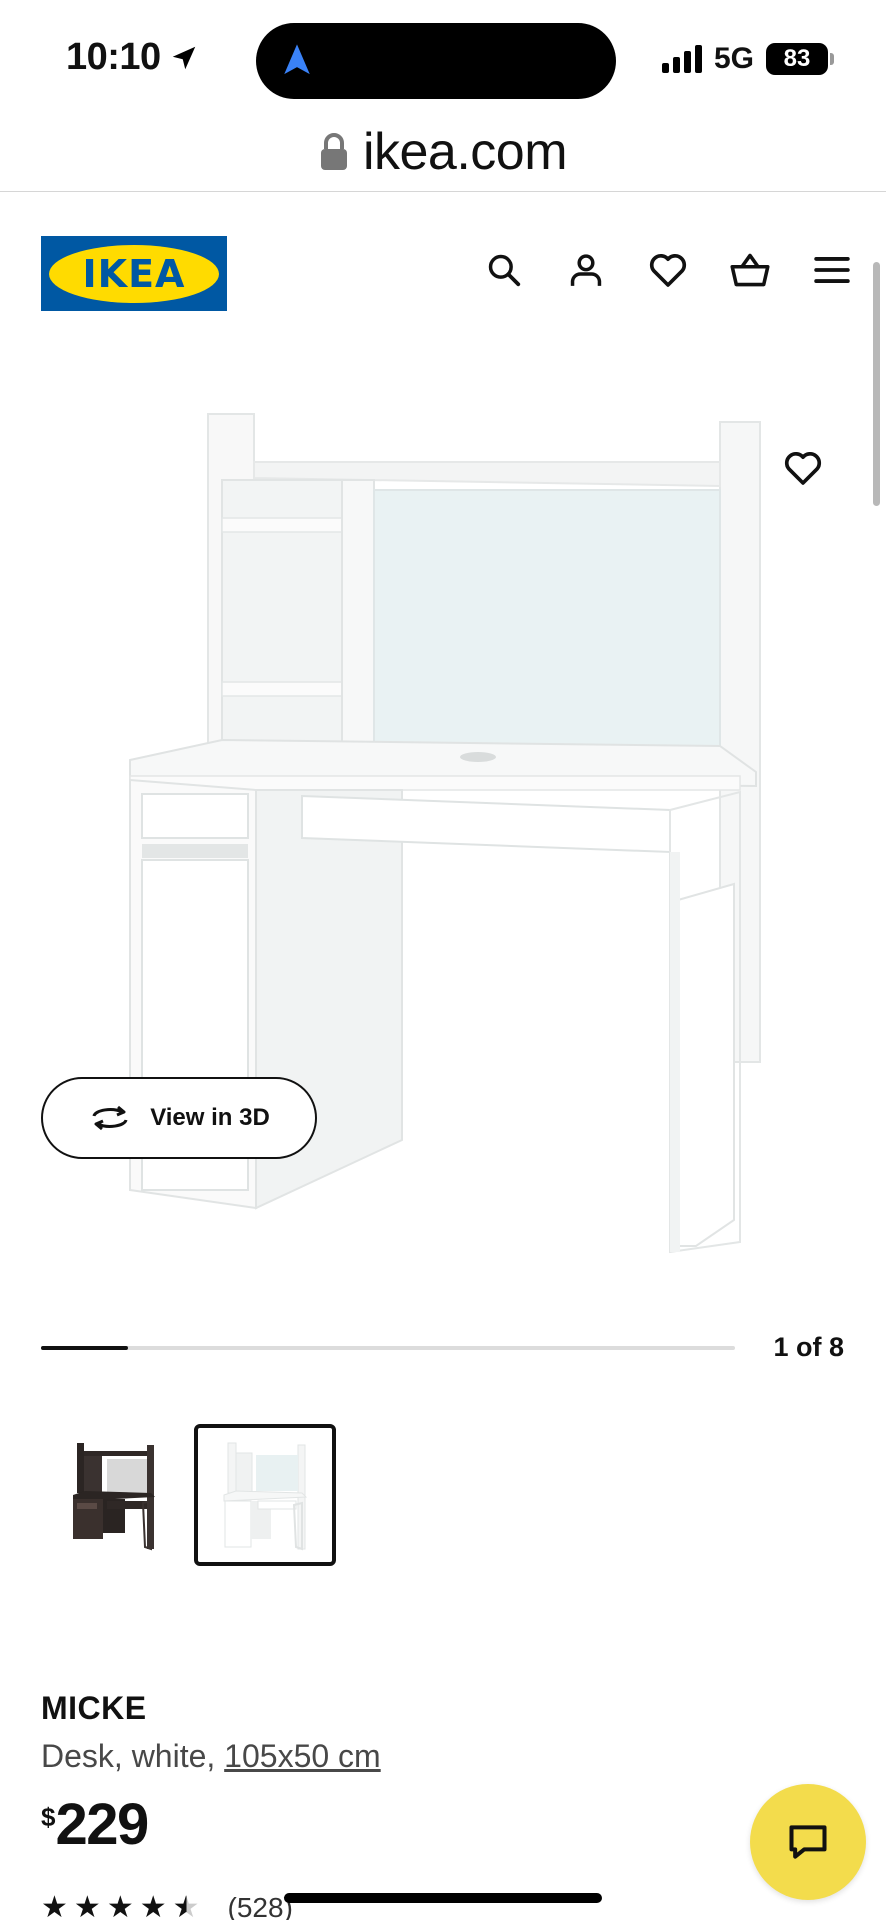 This screenshot has width=886, height=1920. I want to click on address-bar: ikea.com, so click(443, 152).